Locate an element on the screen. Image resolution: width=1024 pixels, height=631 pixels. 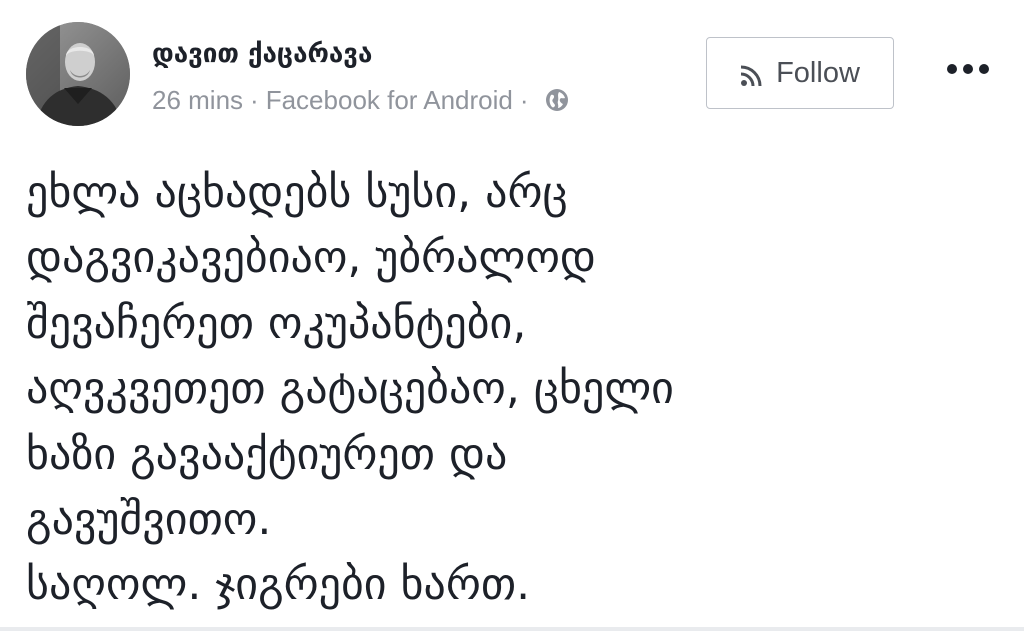
post-line: საღოლ. ჯიგრები ხართ. is located at coordinates (278, 585).